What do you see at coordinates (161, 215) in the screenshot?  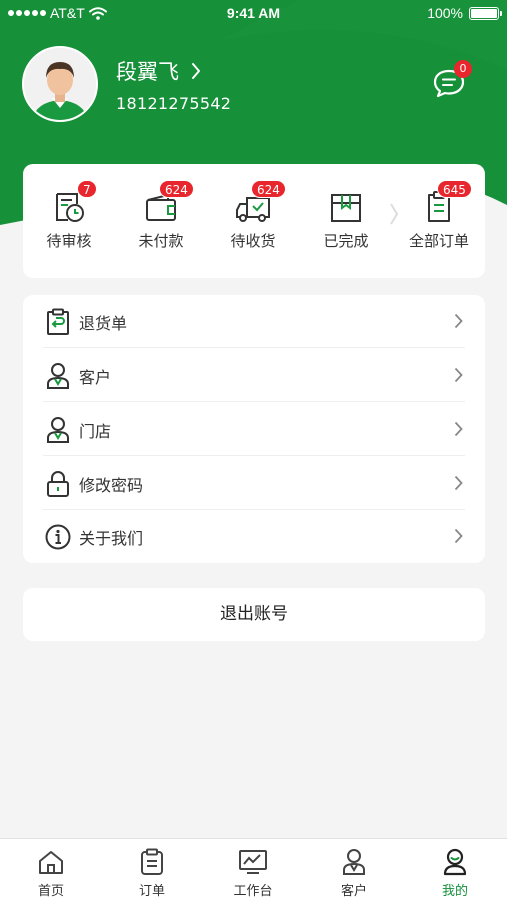 I see `order-unpaid: 未付款 624` at bounding box center [161, 215].